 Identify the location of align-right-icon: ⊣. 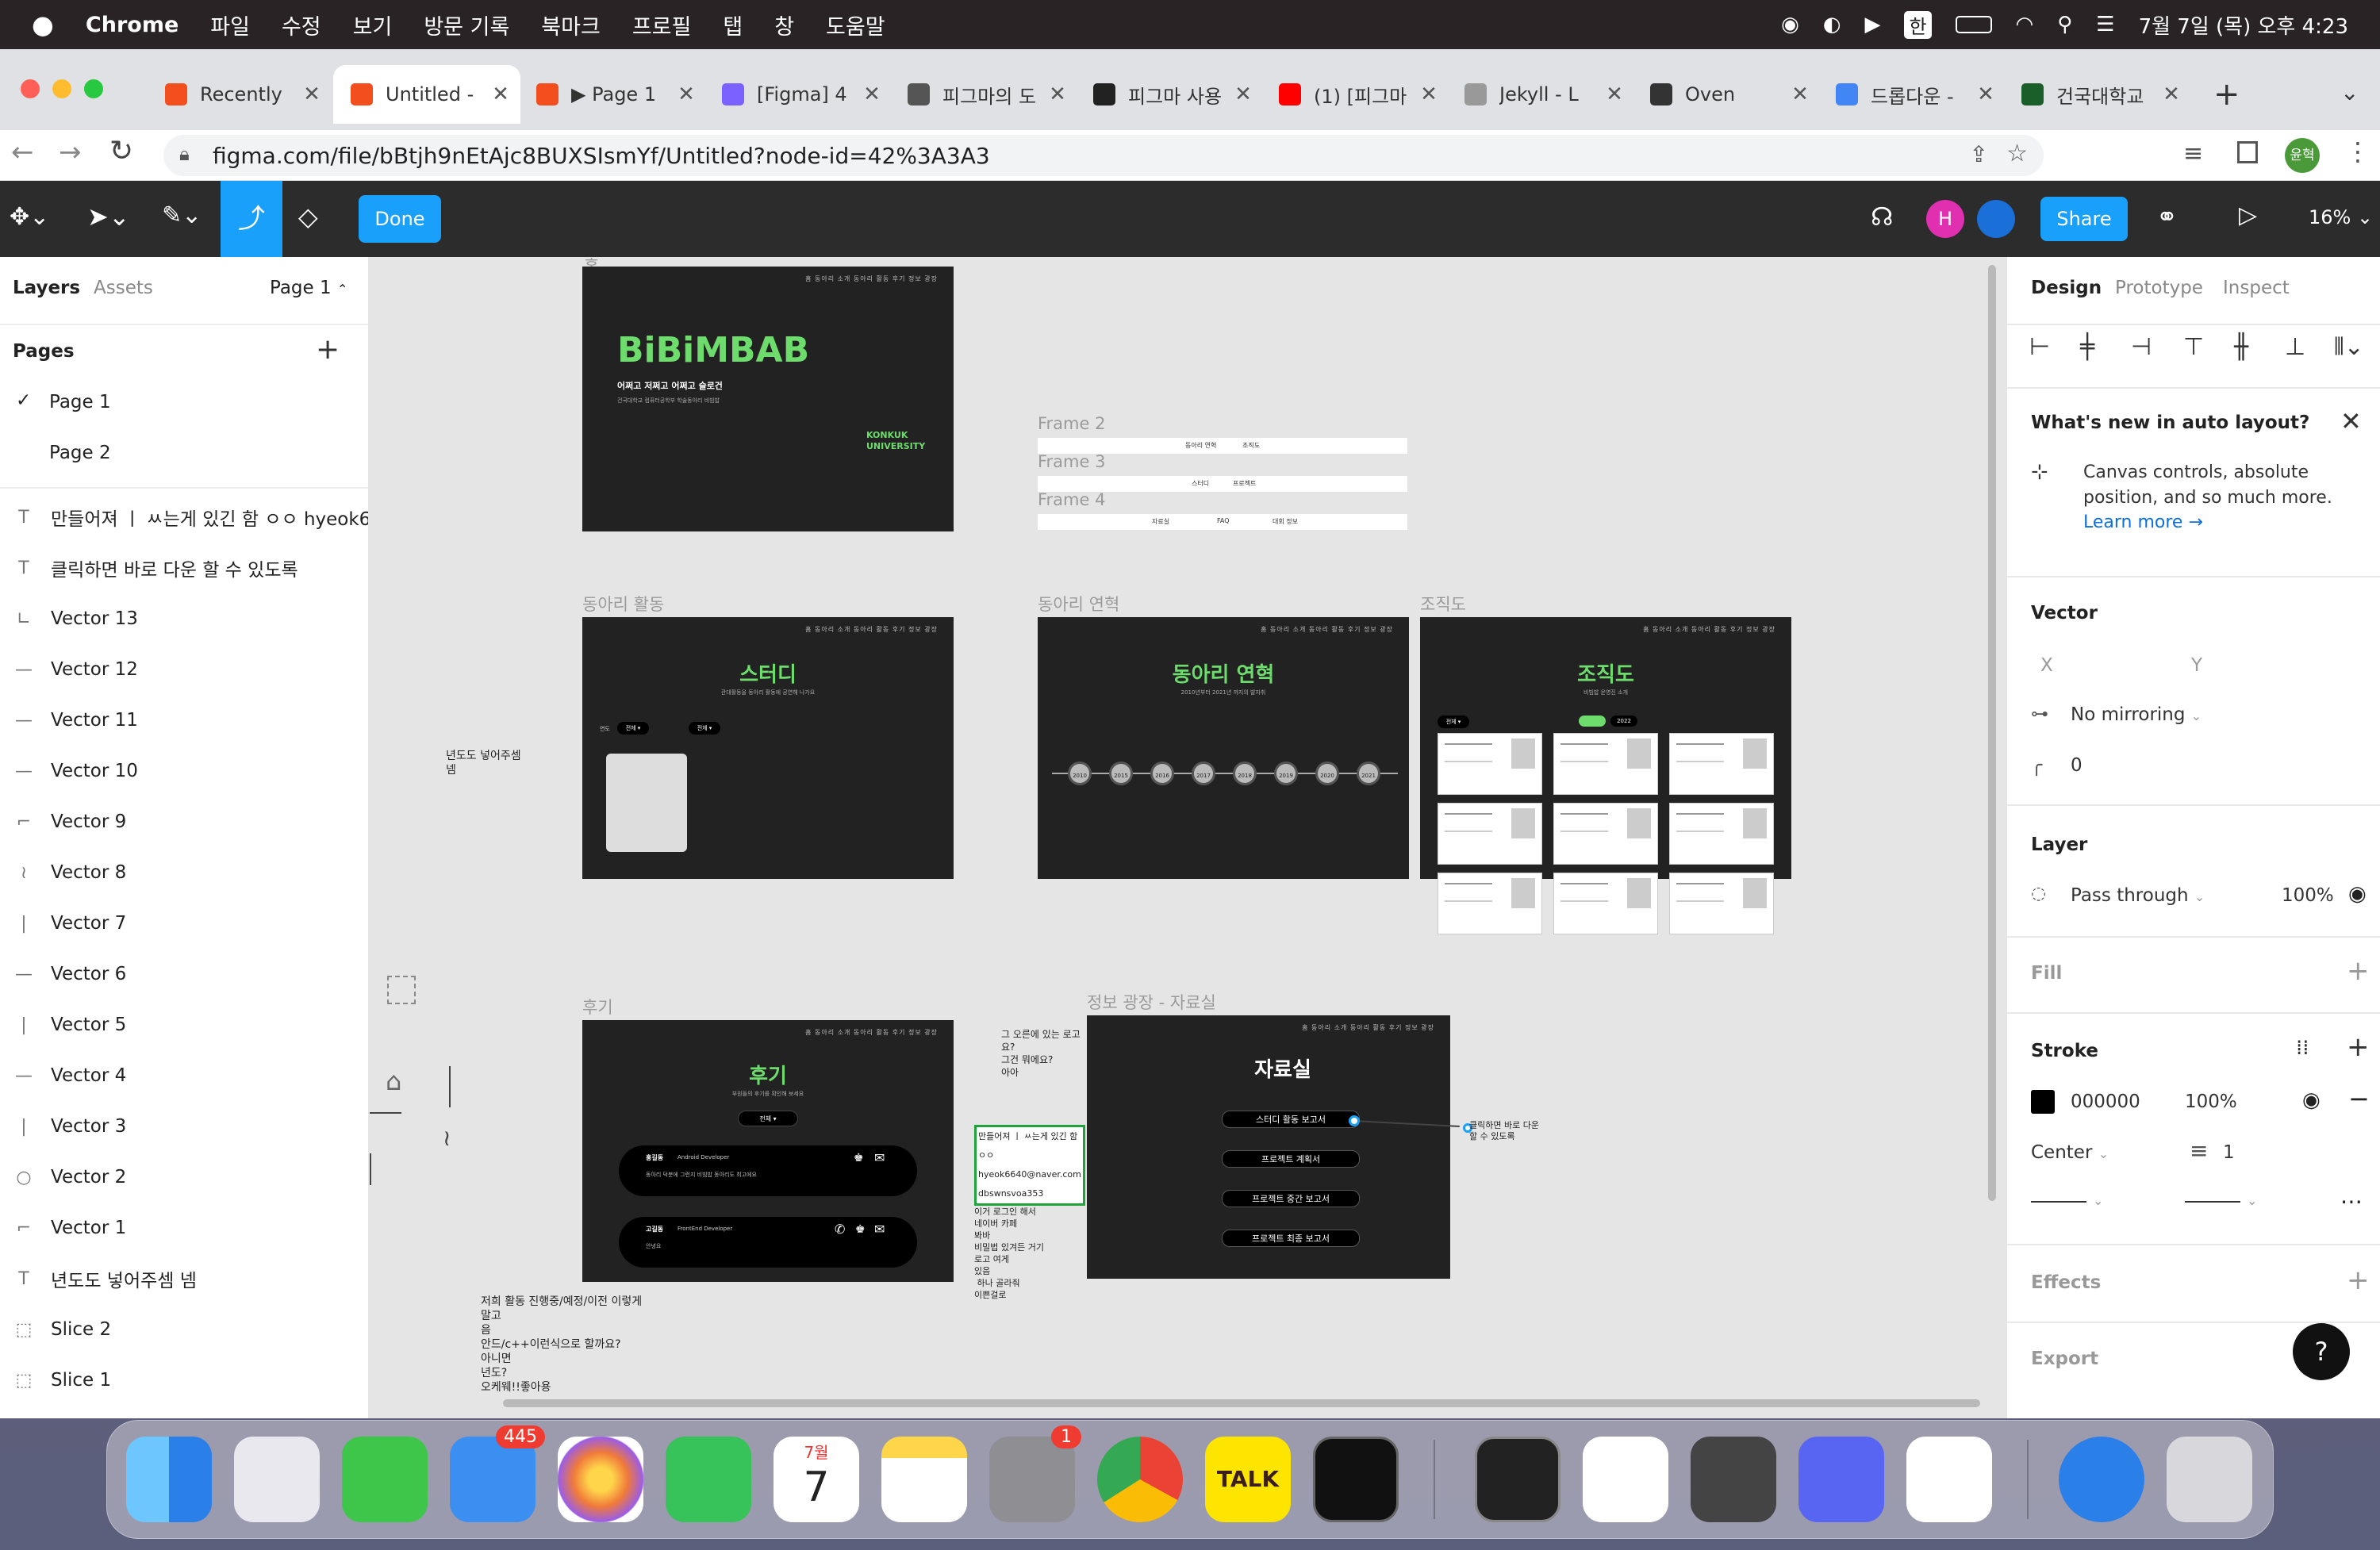
(2141, 347).